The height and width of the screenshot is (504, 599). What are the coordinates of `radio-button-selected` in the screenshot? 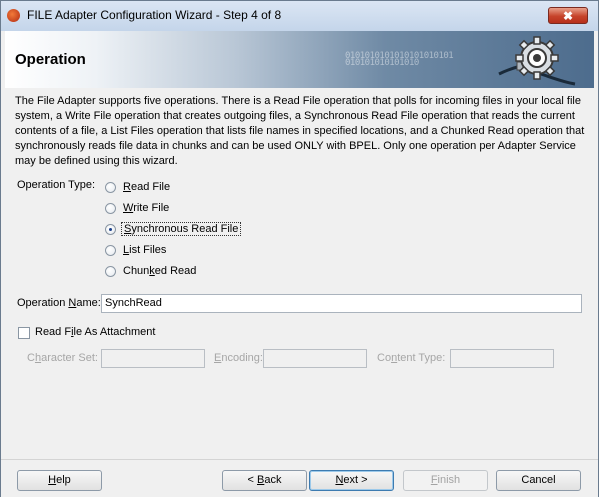 It's located at (110, 229).